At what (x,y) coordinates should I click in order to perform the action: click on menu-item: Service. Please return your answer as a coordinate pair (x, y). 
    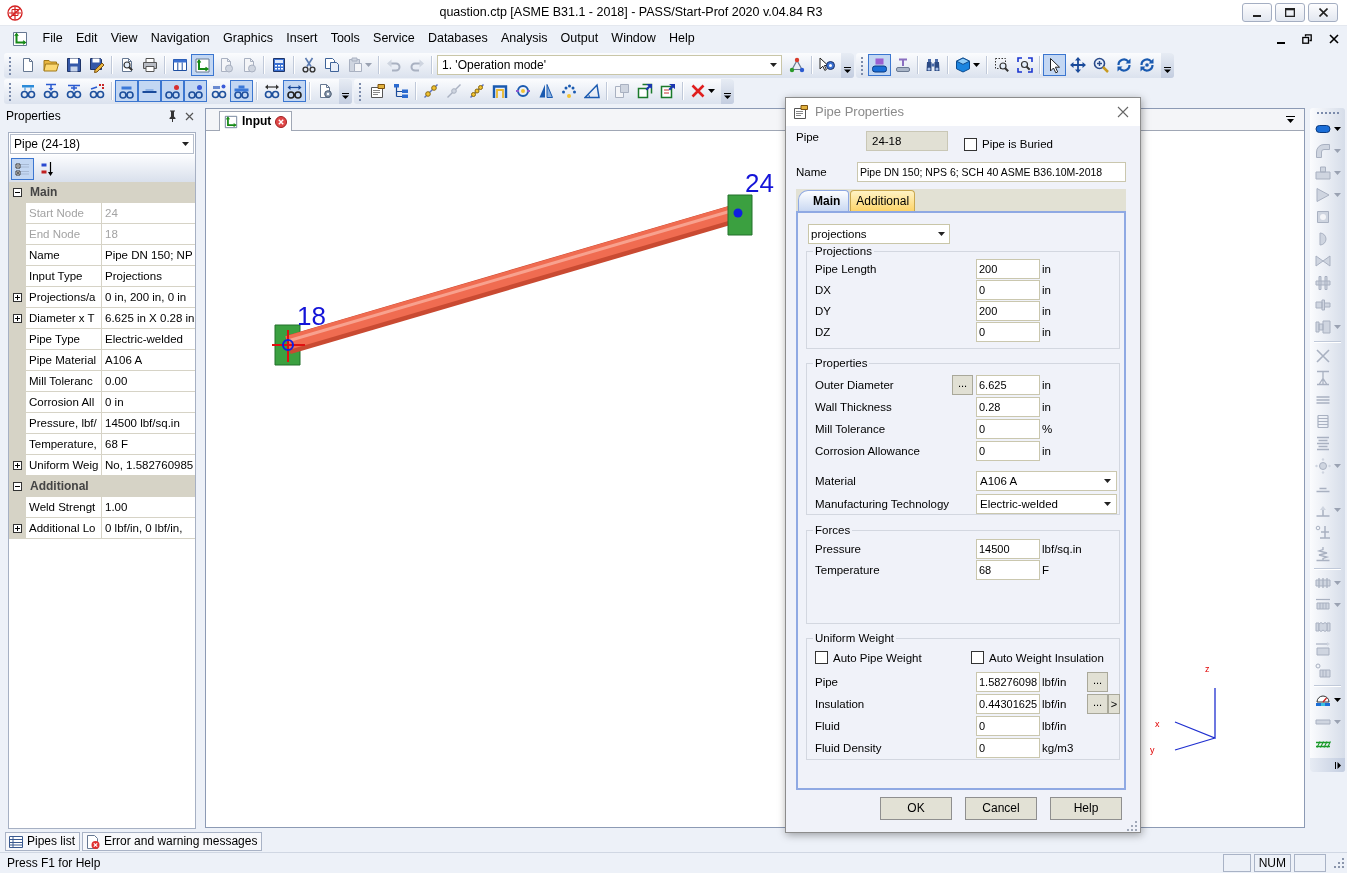
    Looking at the image, I should click on (394, 39).